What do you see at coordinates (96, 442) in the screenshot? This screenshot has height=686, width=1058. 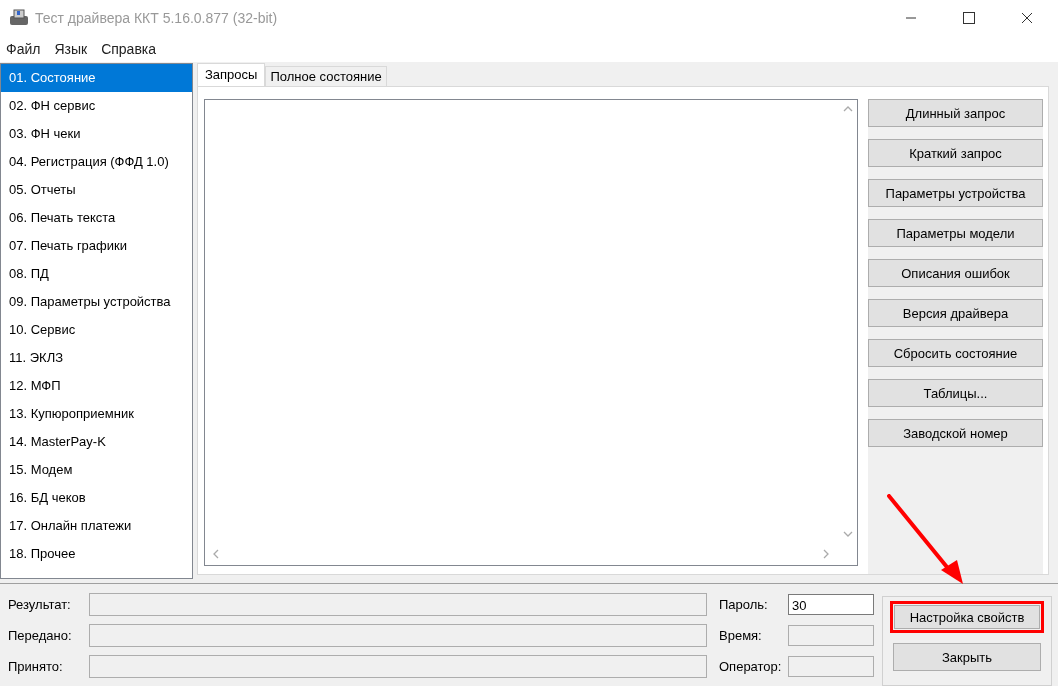 I see `section-item: 14. MasterPay-K` at bounding box center [96, 442].